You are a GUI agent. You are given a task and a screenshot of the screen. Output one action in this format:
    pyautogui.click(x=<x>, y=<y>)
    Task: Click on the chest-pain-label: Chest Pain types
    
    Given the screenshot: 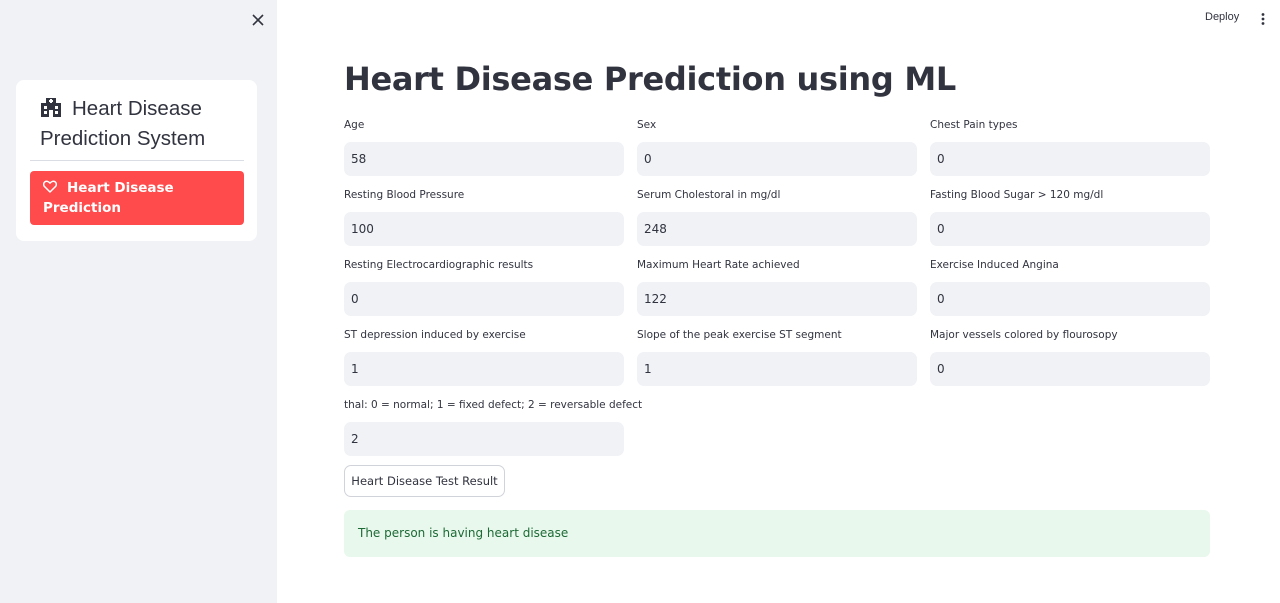 What is the action you would take?
    pyautogui.click(x=974, y=125)
    